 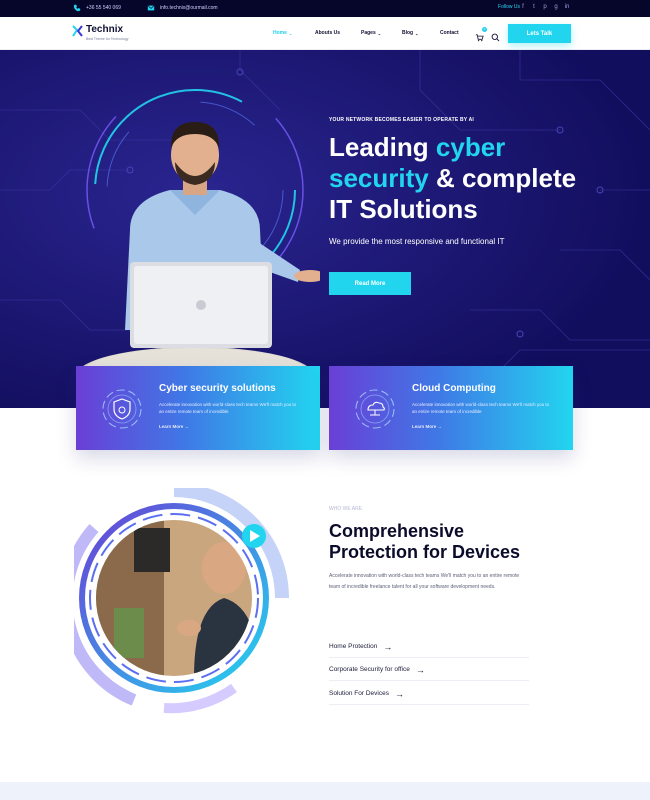 I want to click on lets-talk-button: Lets Talk, so click(x=539, y=33).